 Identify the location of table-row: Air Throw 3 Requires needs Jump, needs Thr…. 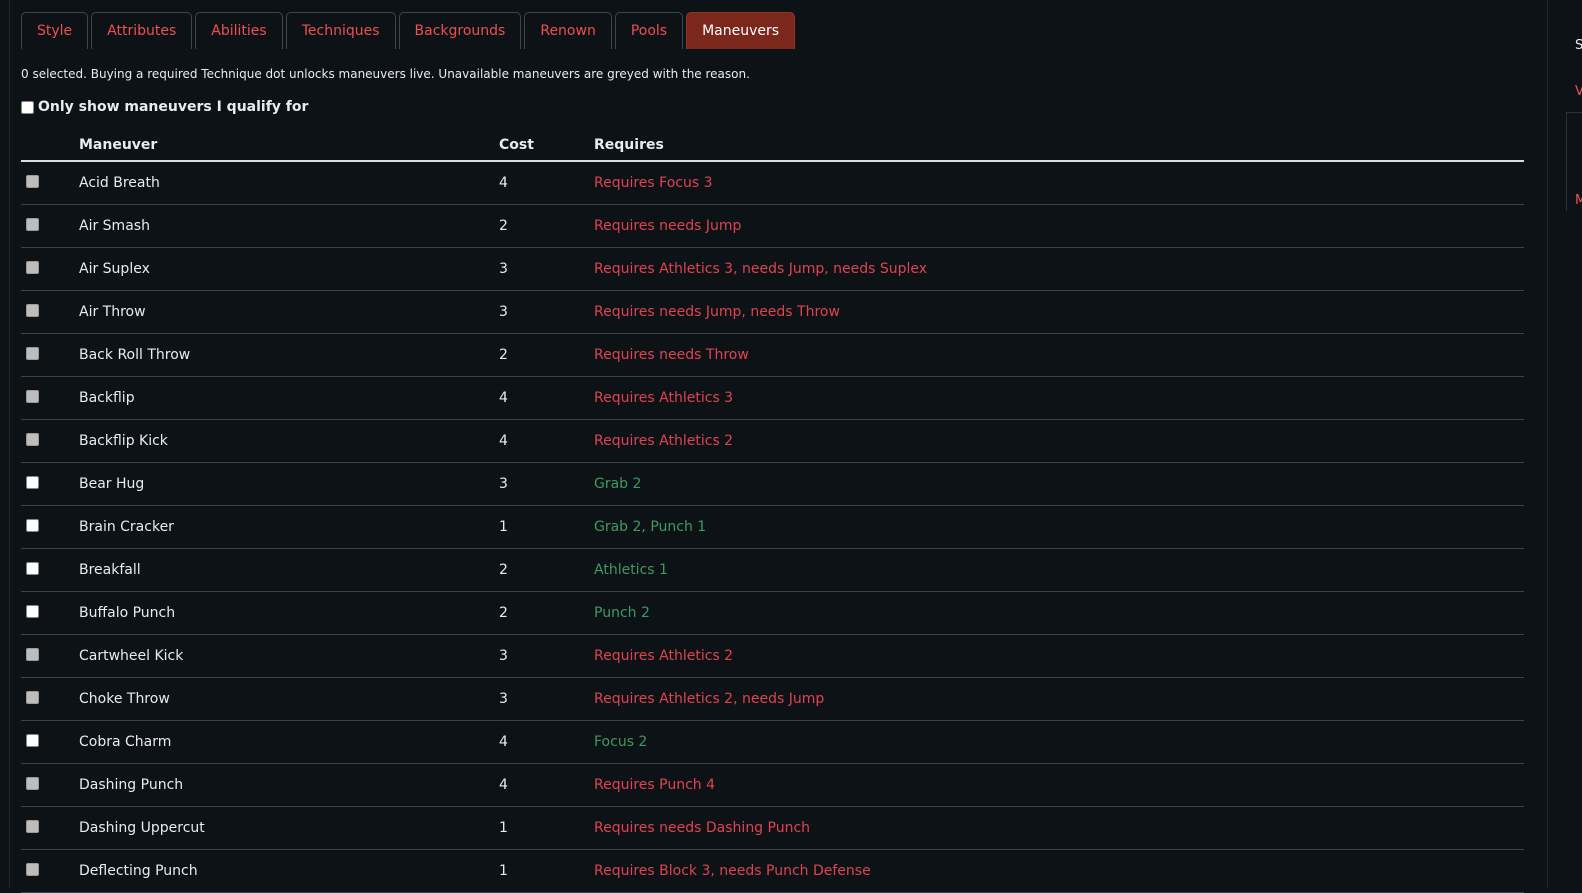
(772, 312).